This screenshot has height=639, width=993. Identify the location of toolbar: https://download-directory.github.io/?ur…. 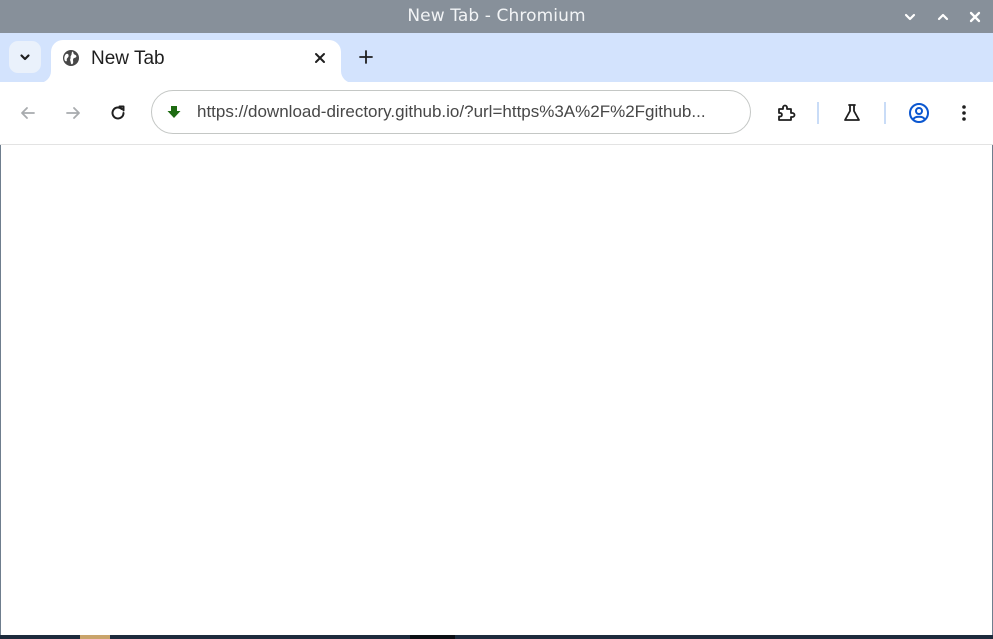
(496, 113).